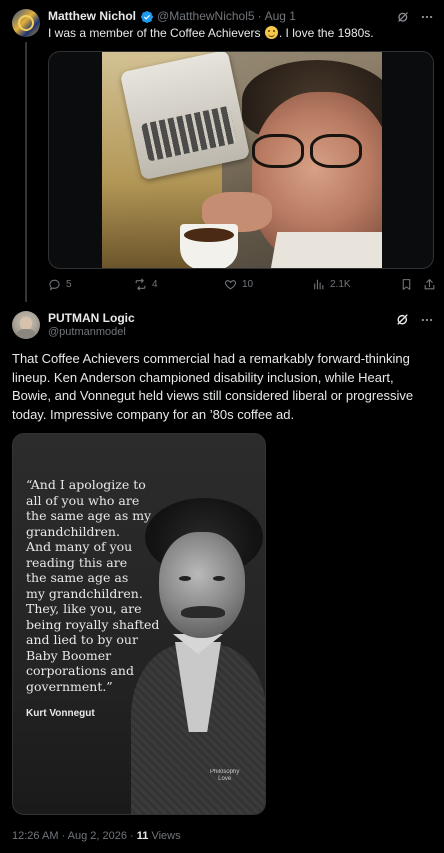 This screenshot has width=444, height=853. Describe the element at coordinates (147, 16) in the screenshot. I see `verified-badge-icon` at that location.